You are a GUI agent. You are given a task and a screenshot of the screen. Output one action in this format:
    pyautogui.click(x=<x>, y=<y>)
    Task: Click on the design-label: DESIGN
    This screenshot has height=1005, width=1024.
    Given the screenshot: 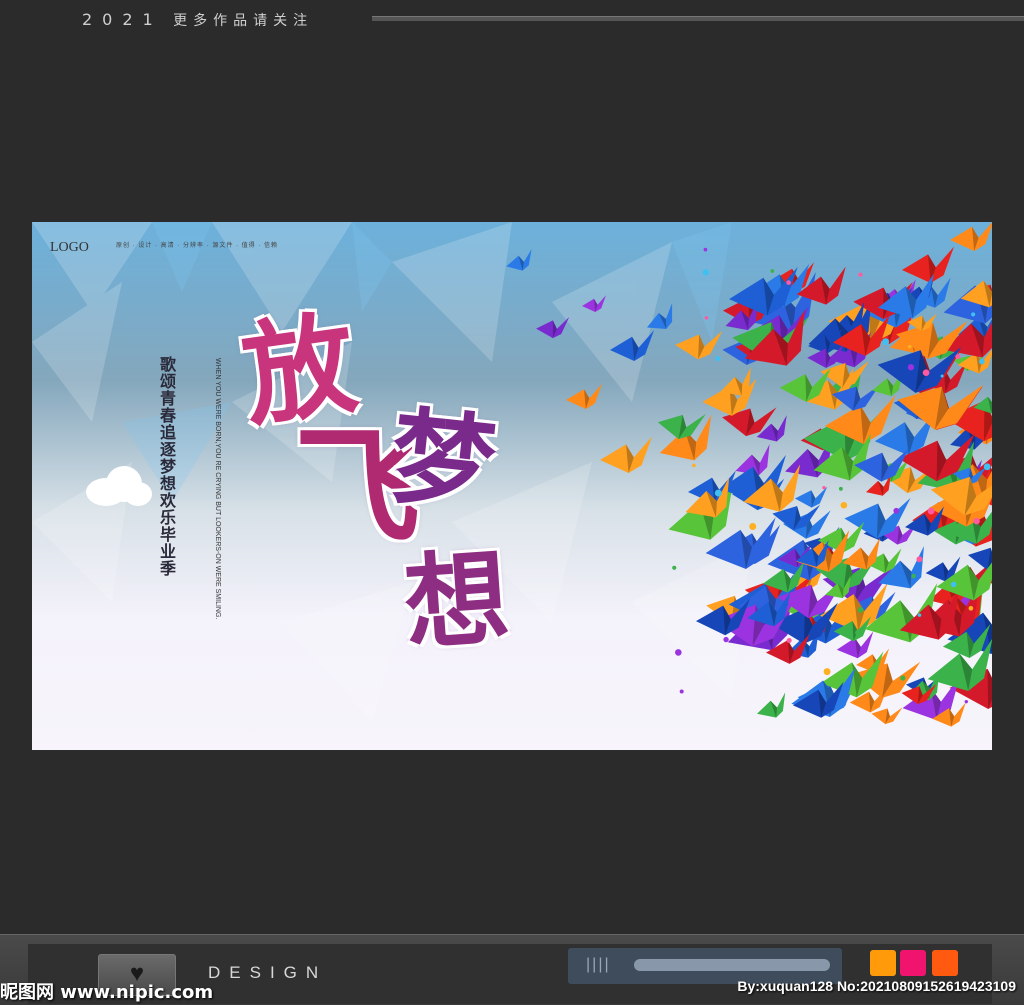 What is the action you would take?
    pyautogui.click(x=268, y=972)
    